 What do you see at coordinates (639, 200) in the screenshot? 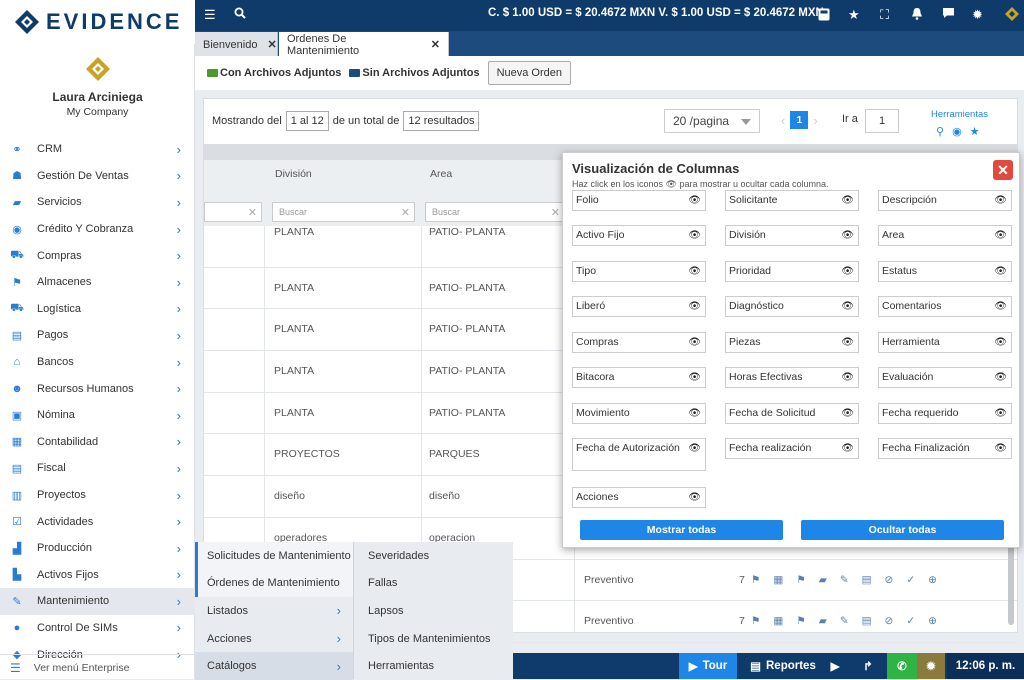
I see `column-toggle: Folio 👁` at bounding box center [639, 200].